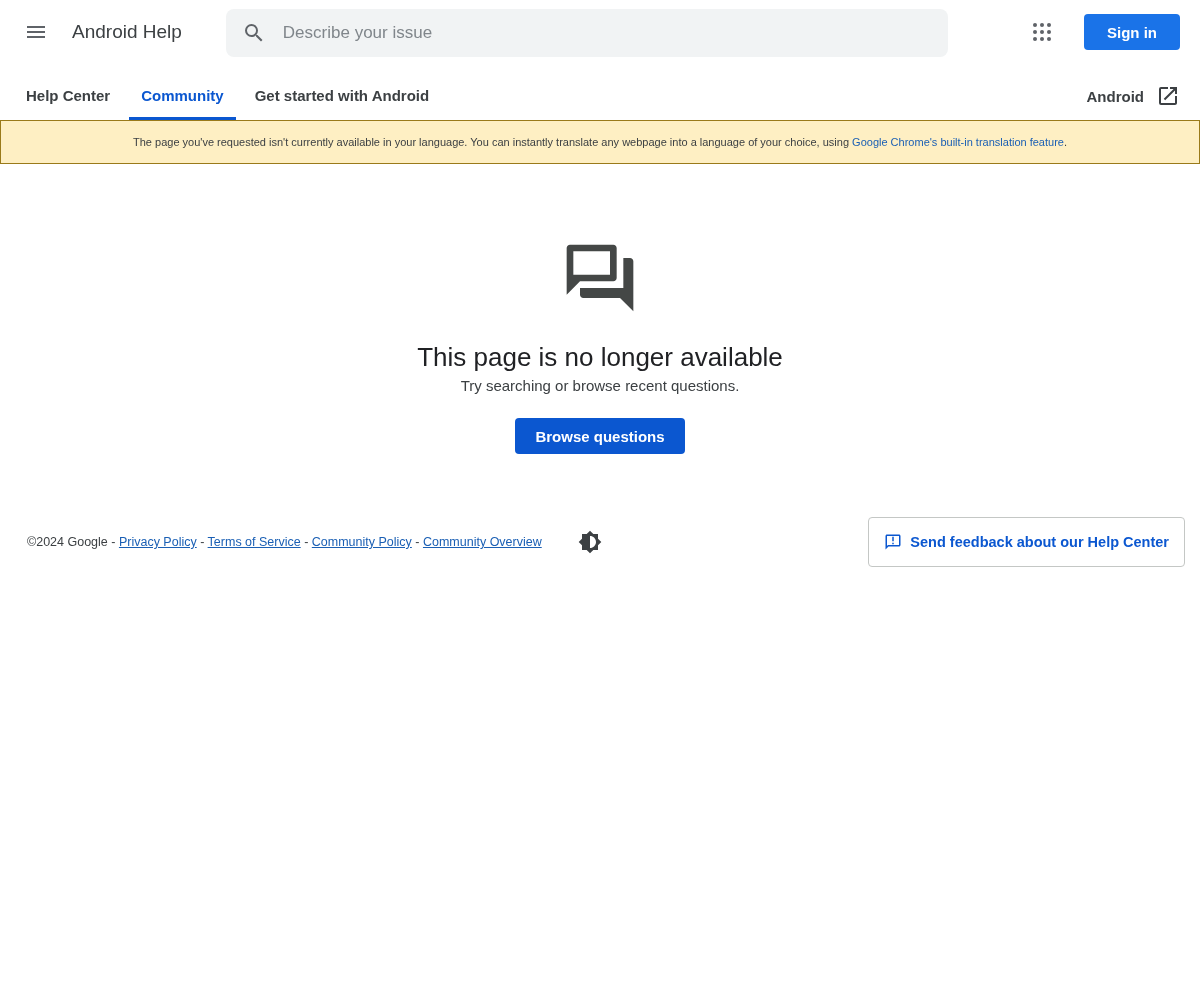 This screenshot has height=1000, width=1200. I want to click on external-link: Android, so click(1115, 92).